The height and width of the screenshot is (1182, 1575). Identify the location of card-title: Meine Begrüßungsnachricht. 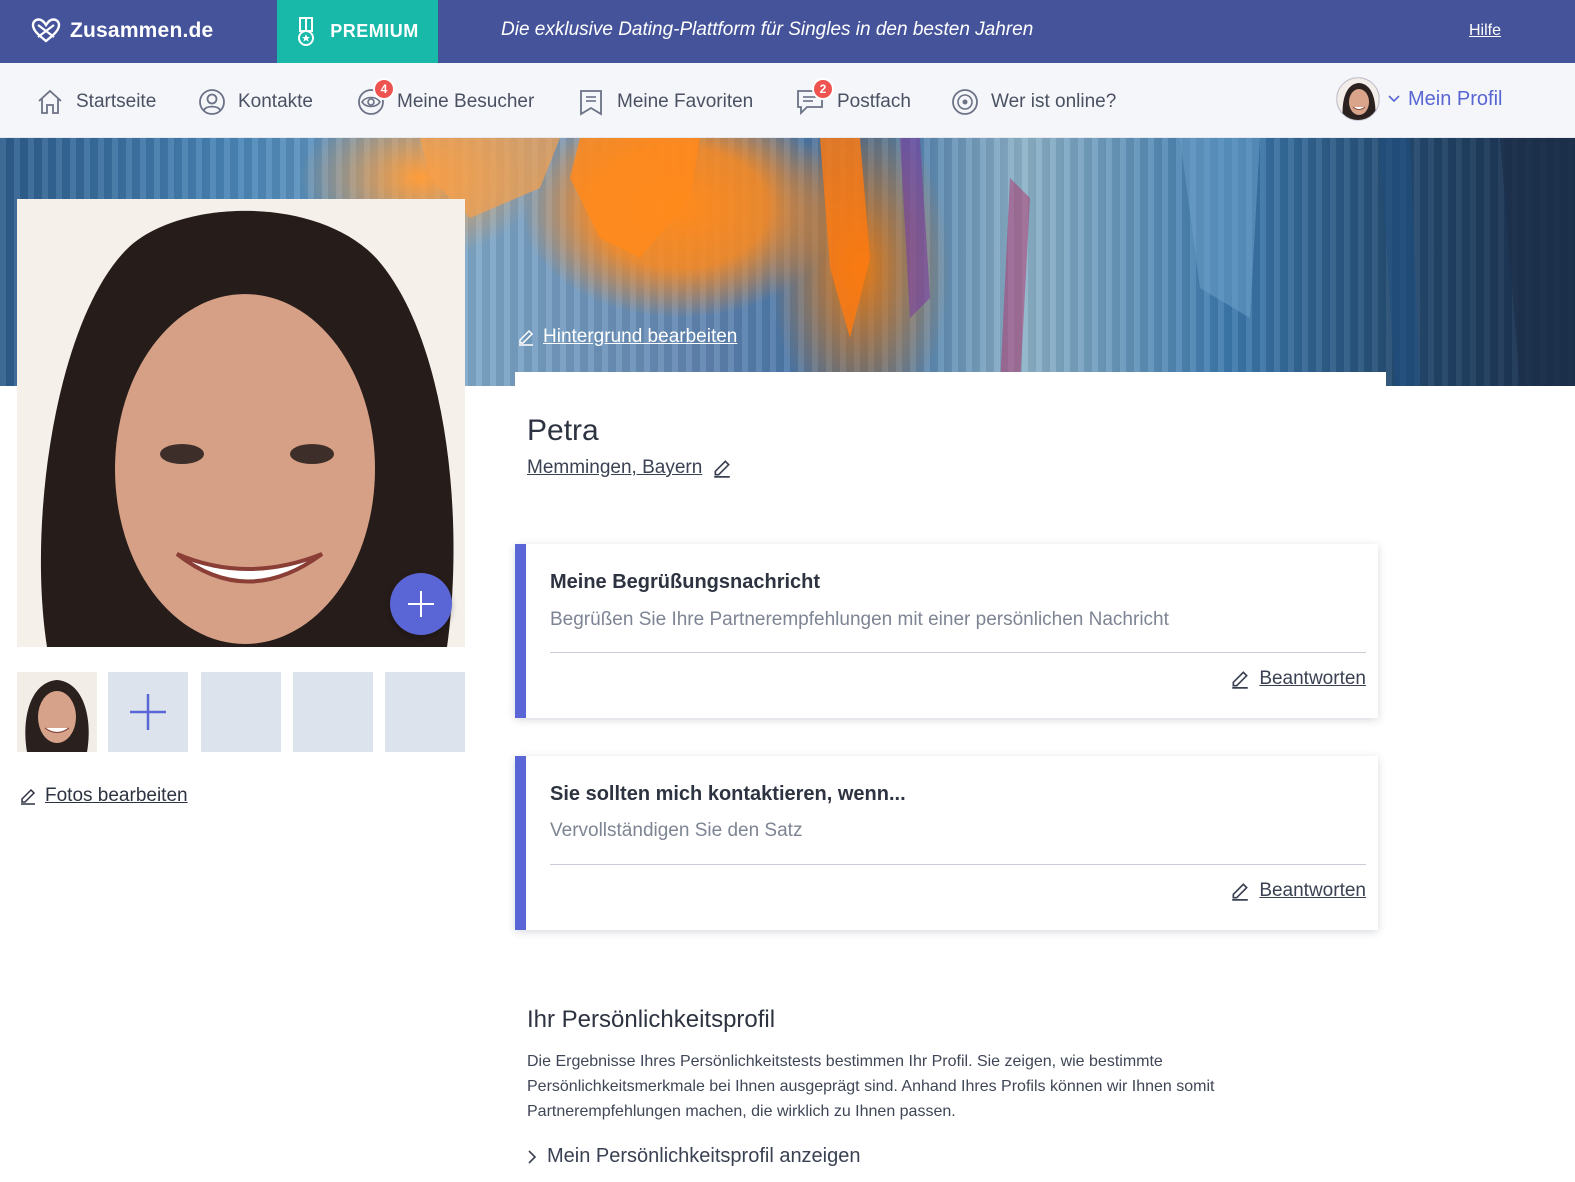
(685, 582).